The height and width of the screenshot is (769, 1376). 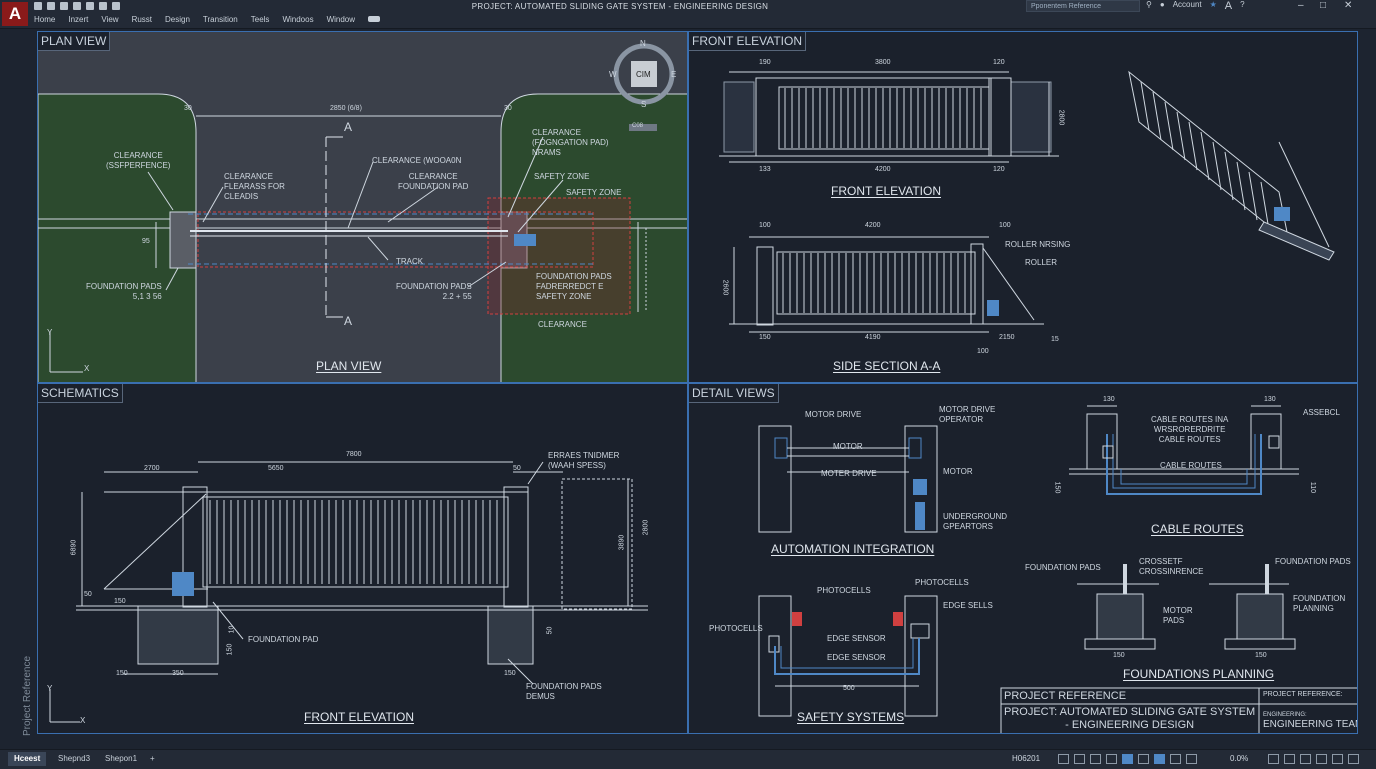 What do you see at coordinates (15, 14) in the screenshot?
I see `app-logo: A` at bounding box center [15, 14].